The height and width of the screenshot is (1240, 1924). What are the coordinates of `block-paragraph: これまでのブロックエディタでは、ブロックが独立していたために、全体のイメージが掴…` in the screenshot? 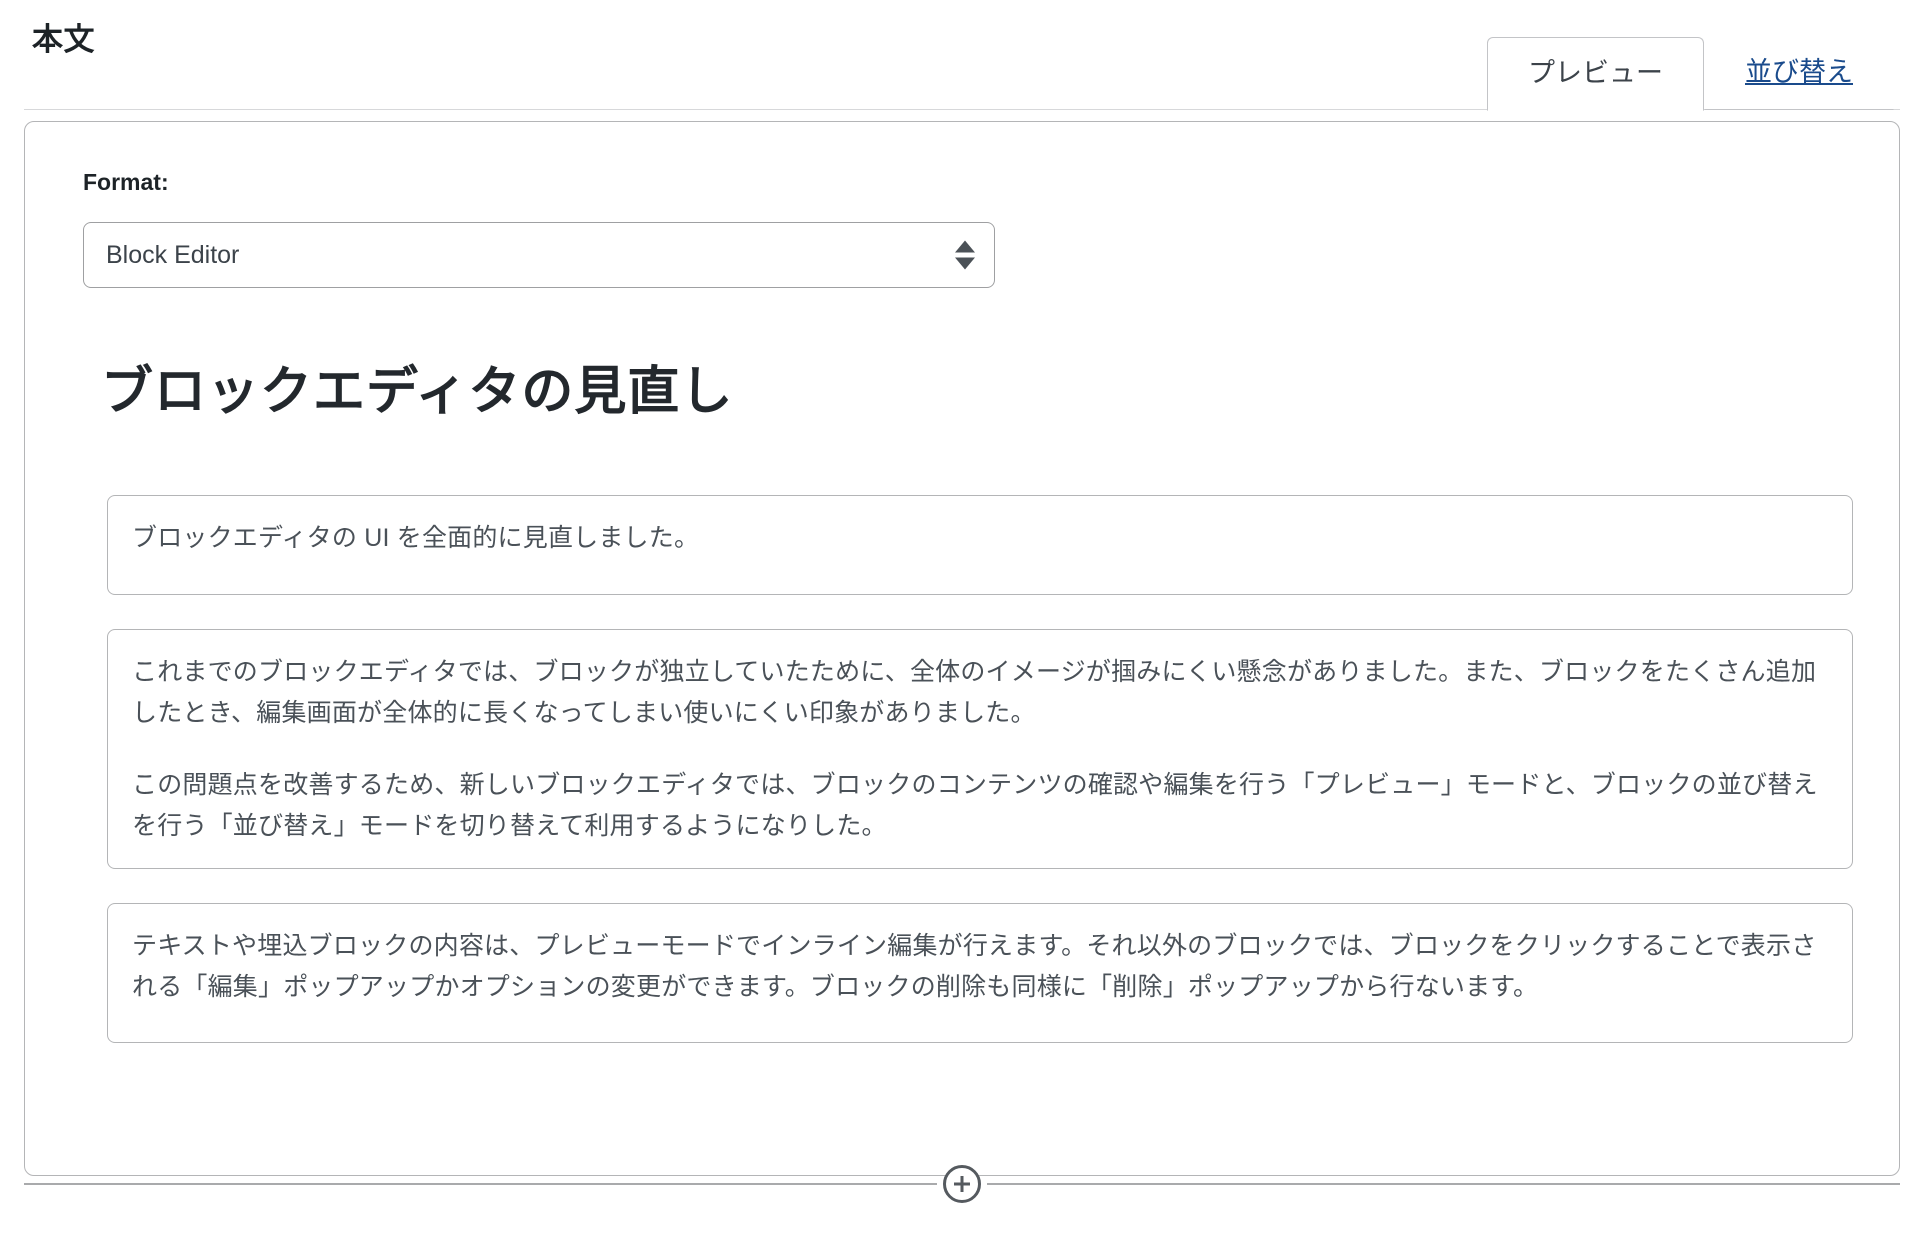 It's located at (974, 692).